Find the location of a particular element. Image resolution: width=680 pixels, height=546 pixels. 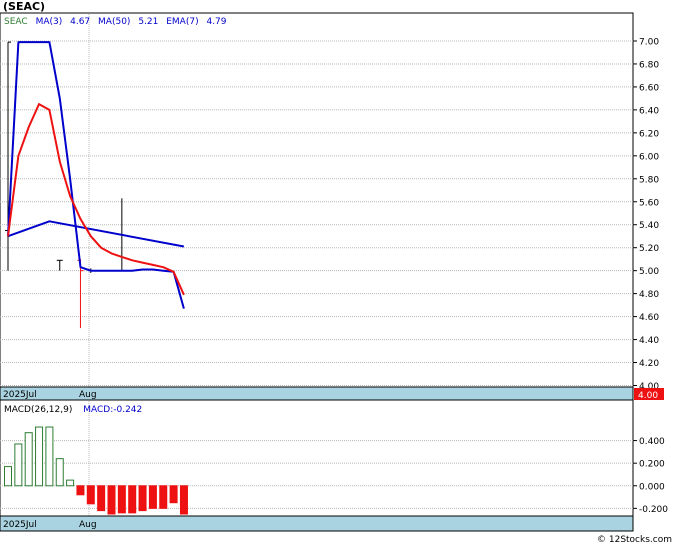

price-tick-label: 4.80 is located at coordinates (649, 295).